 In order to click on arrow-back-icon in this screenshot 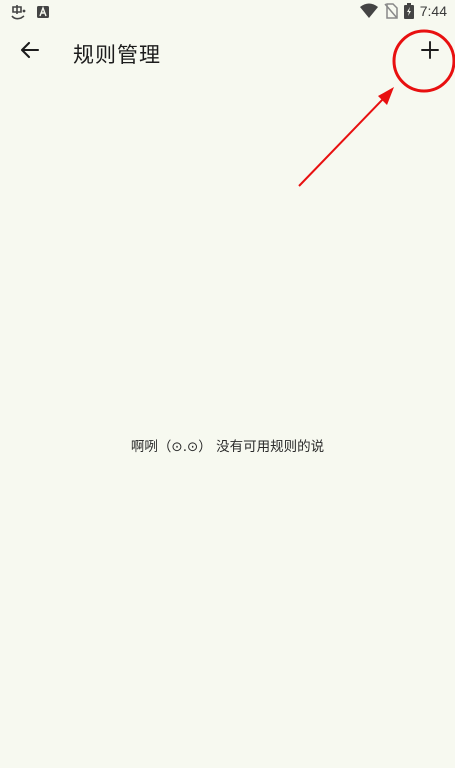, I will do `click(30, 52)`.